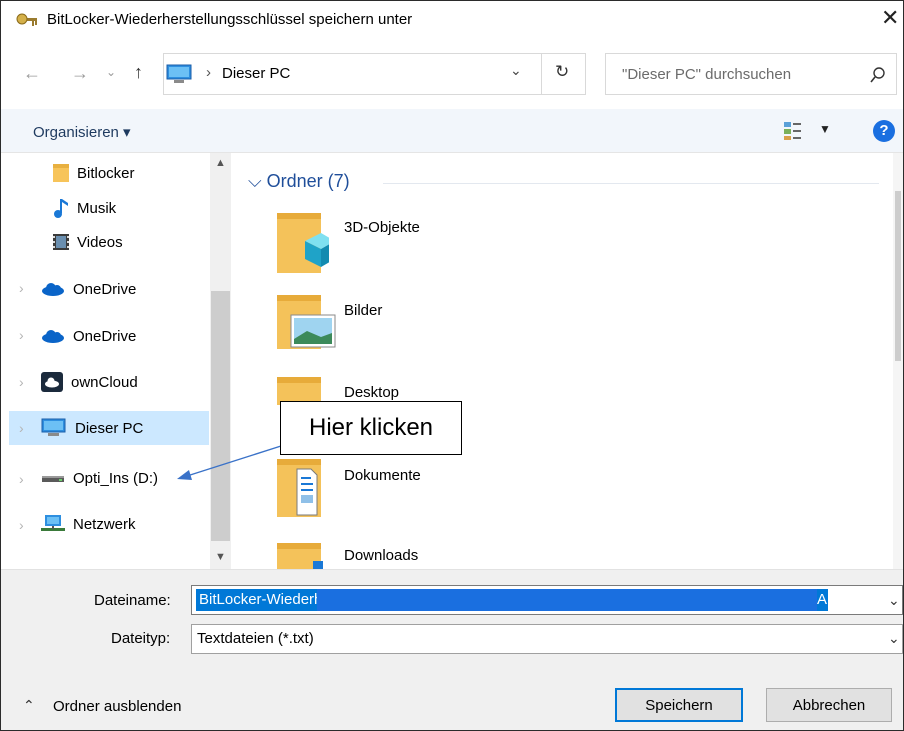 The height and width of the screenshot is (731, 904). Describe the element at coordinates (220, 416) in the screenshot. I see `nav-pane-scroll-thumb` at that location.